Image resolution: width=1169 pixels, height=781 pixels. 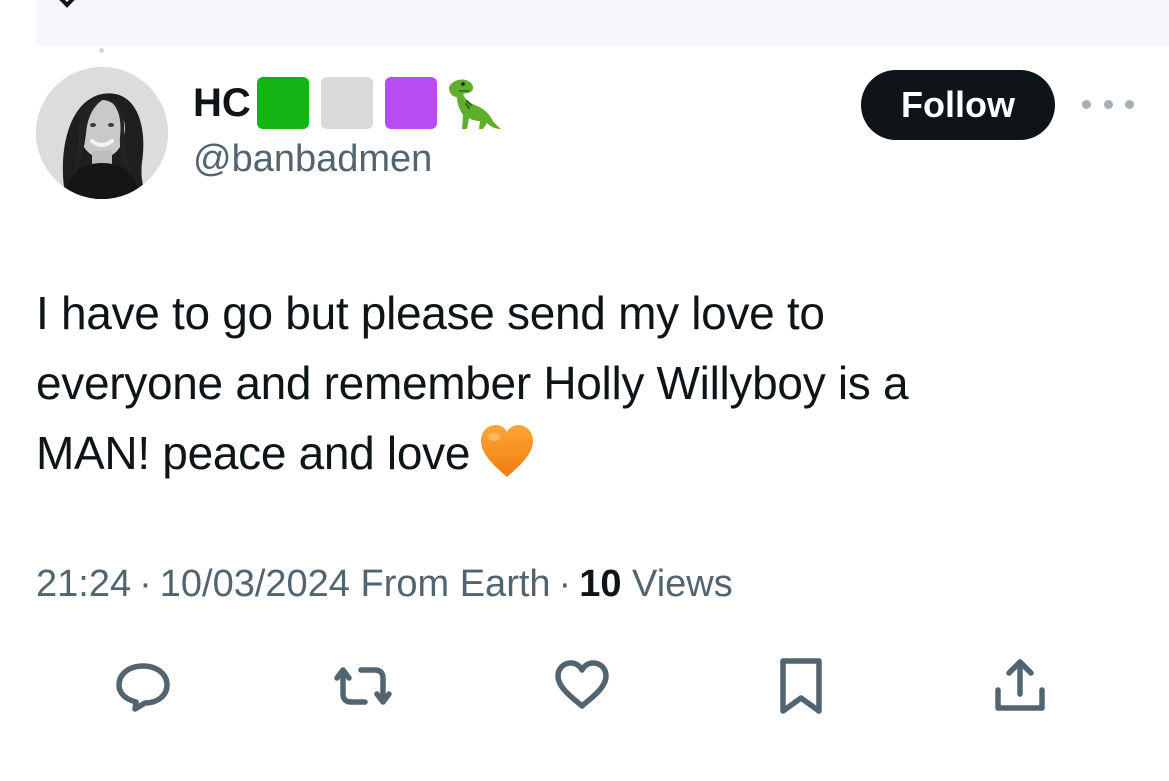 I want to click on white-square-icon, so click(x=346, y=103).